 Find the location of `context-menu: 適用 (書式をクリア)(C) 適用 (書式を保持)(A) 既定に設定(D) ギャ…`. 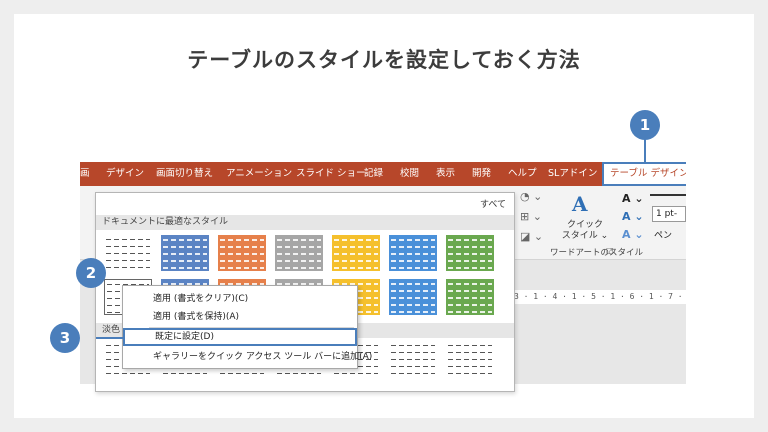

context-menu: 適用 (書式をクリア)(C) 適用 (書式を保持)(A) 既定に設定(D) ギャ… is located at coordinates (247, 327).